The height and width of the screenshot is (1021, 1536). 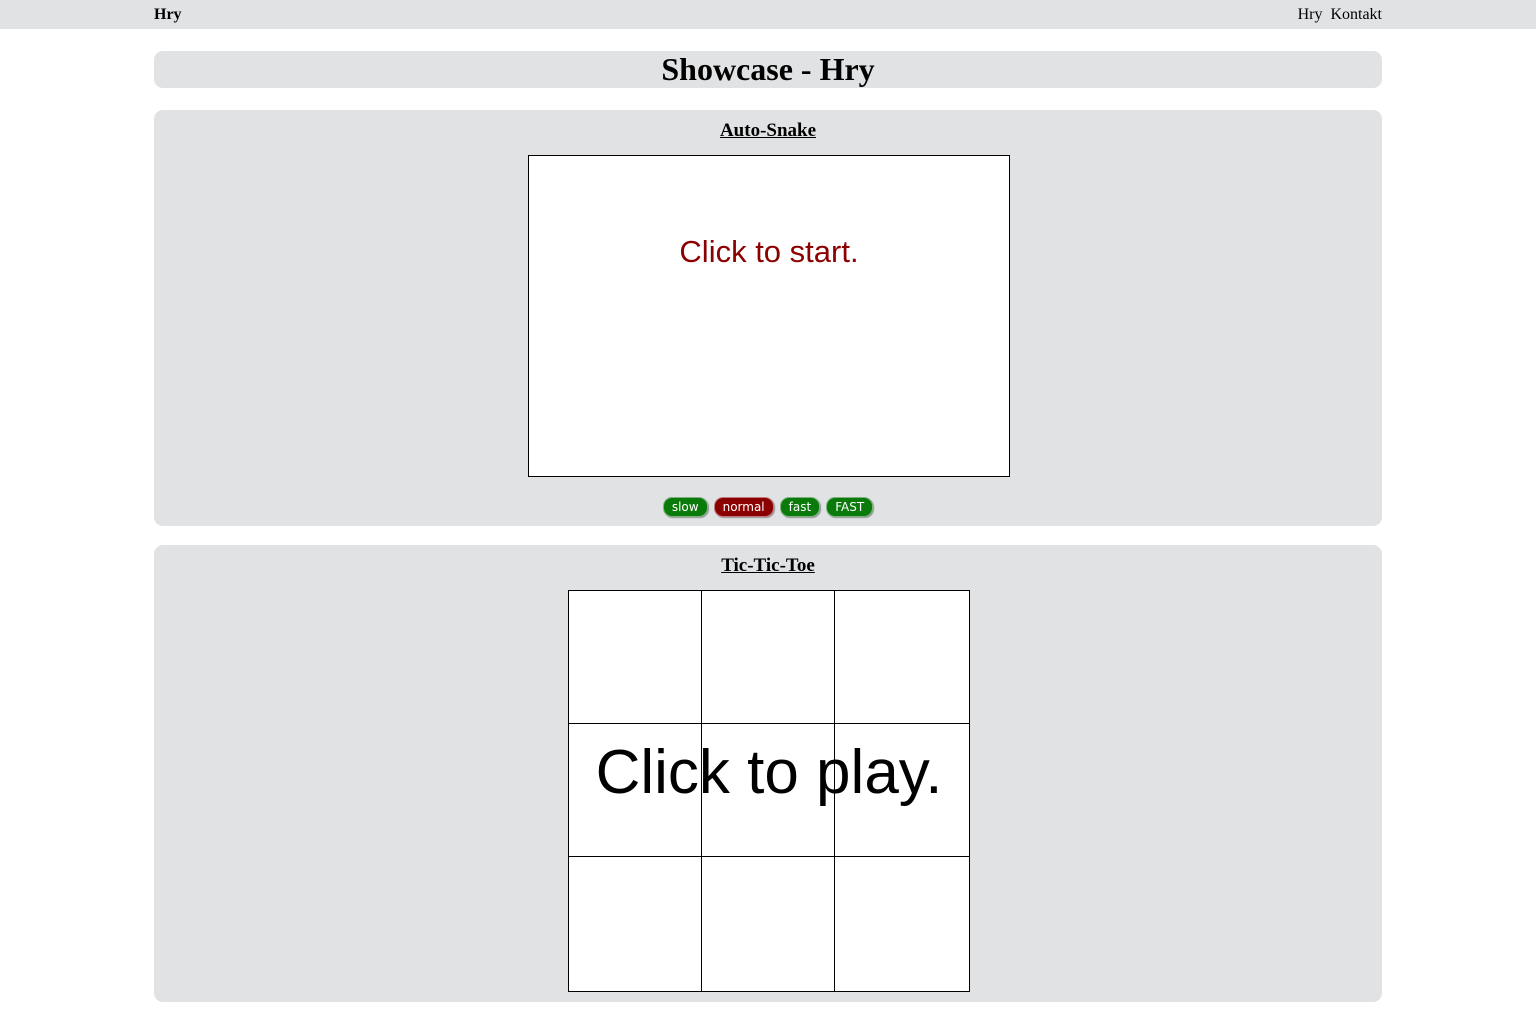 I want to click on speed-button-group: slow normal fast FAST, so click(x=768, y=507).